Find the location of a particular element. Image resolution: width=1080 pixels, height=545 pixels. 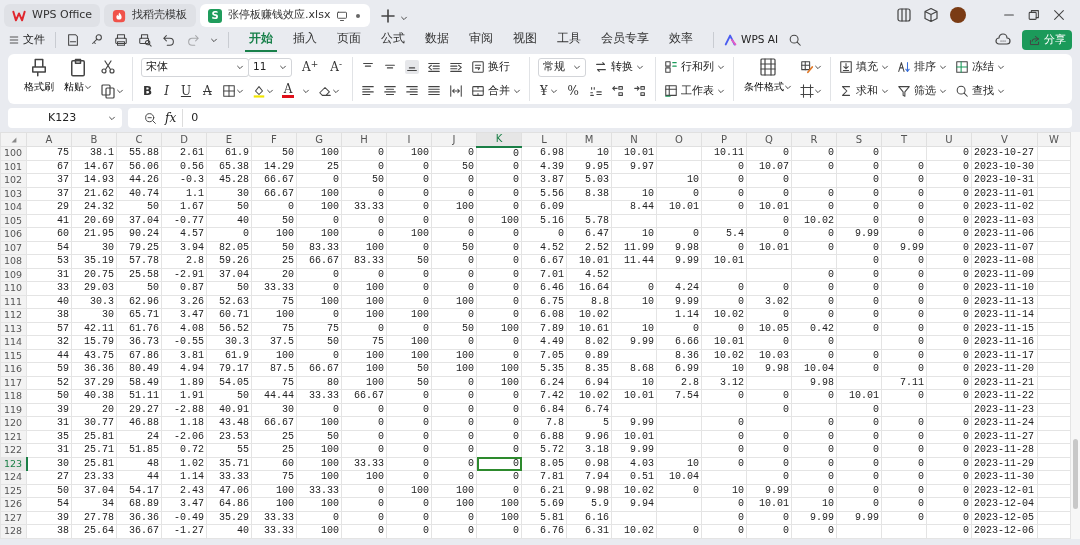

column-header: R is located at coordinates (814, 139).